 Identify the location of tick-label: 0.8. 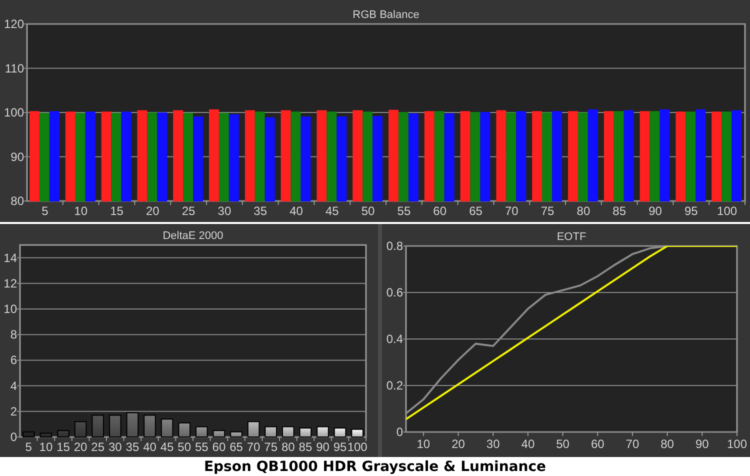
(394, 246).